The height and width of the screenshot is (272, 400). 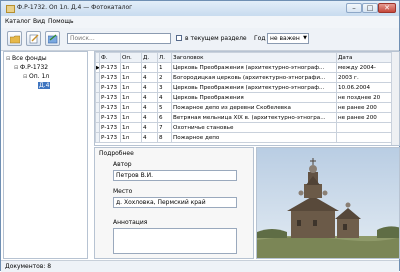 I want to click on search-input, so click(x=119, y=38).